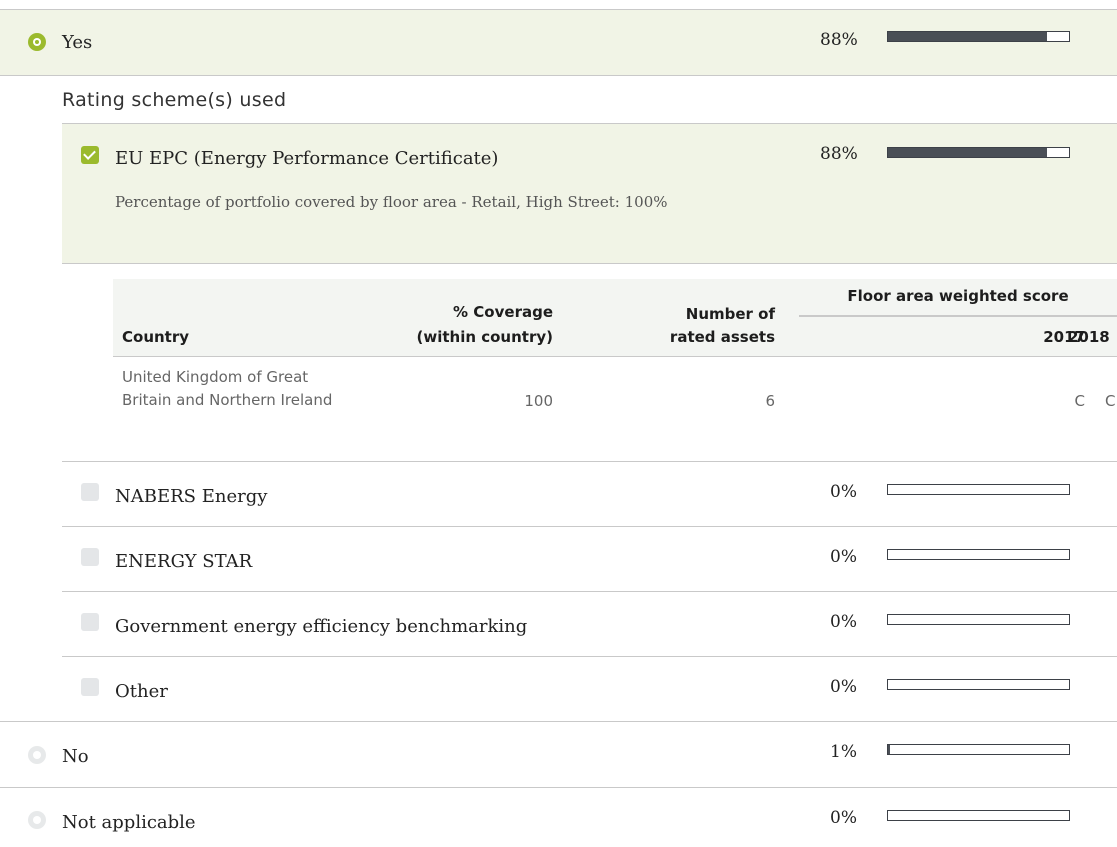  Describe the element at coordinates (75, 756) in the screenshot. I see `option-no-label: No` at that location.